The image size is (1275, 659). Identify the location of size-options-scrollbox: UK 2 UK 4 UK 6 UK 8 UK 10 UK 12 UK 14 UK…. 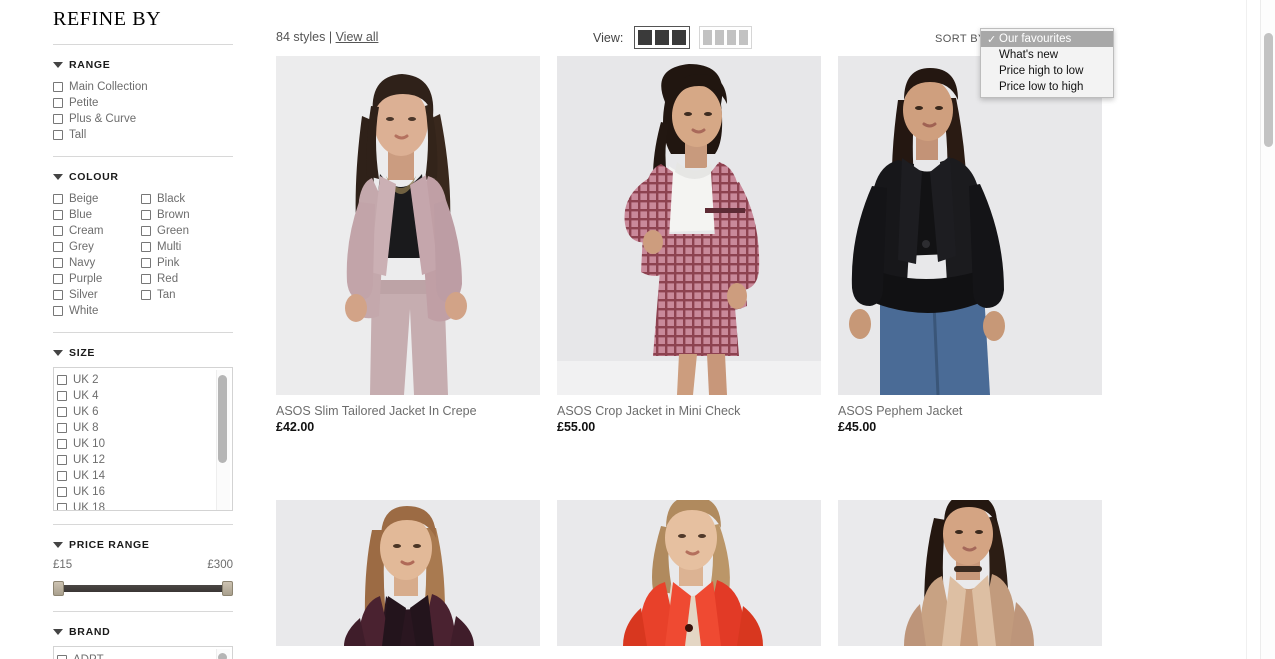
(143, 439).